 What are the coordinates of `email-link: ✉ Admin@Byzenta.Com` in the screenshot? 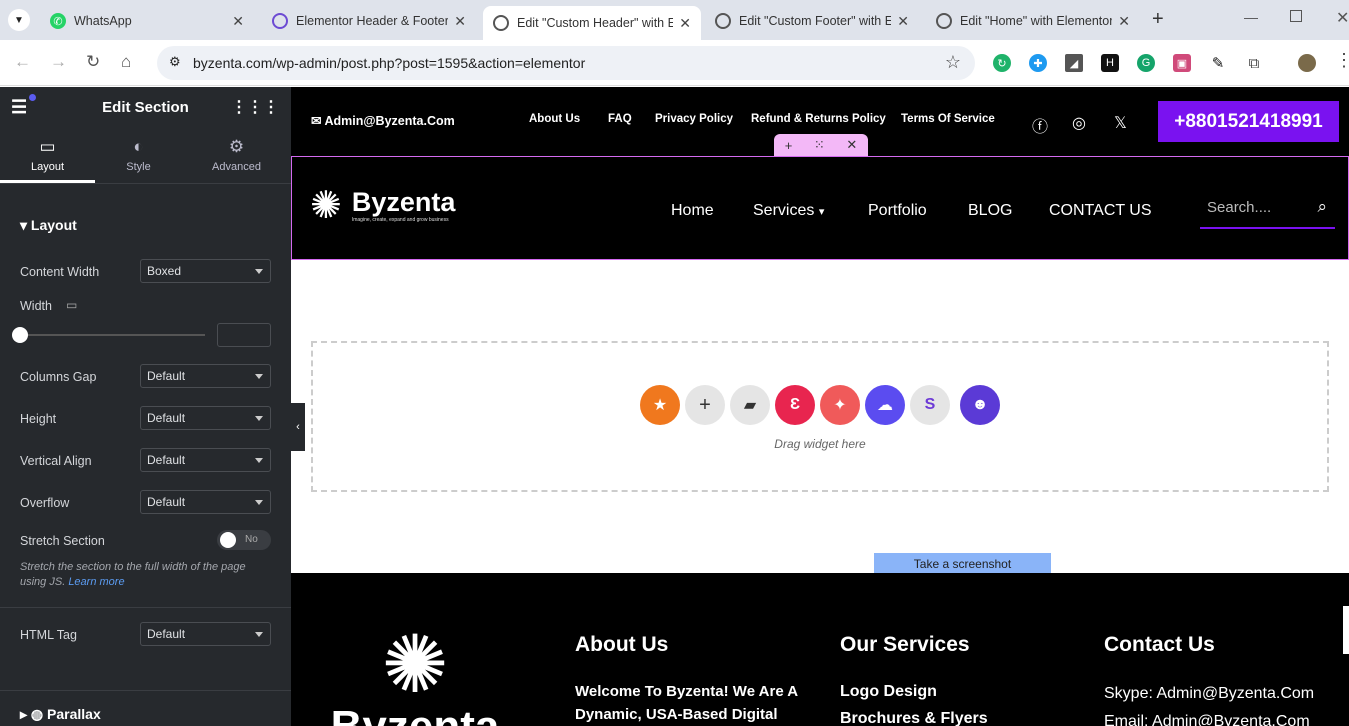 It's located at (383, 120).